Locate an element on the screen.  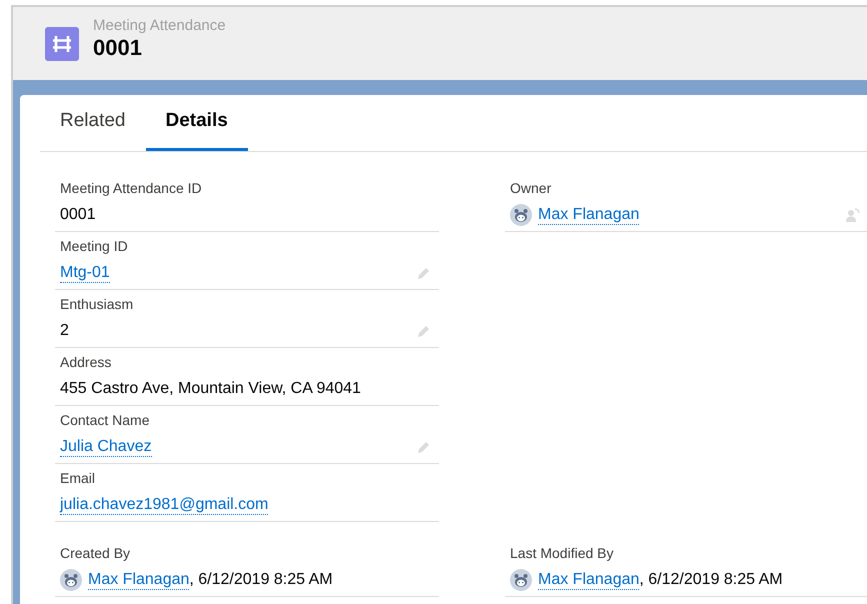
tab: Related is located at coordinates (93, 122).